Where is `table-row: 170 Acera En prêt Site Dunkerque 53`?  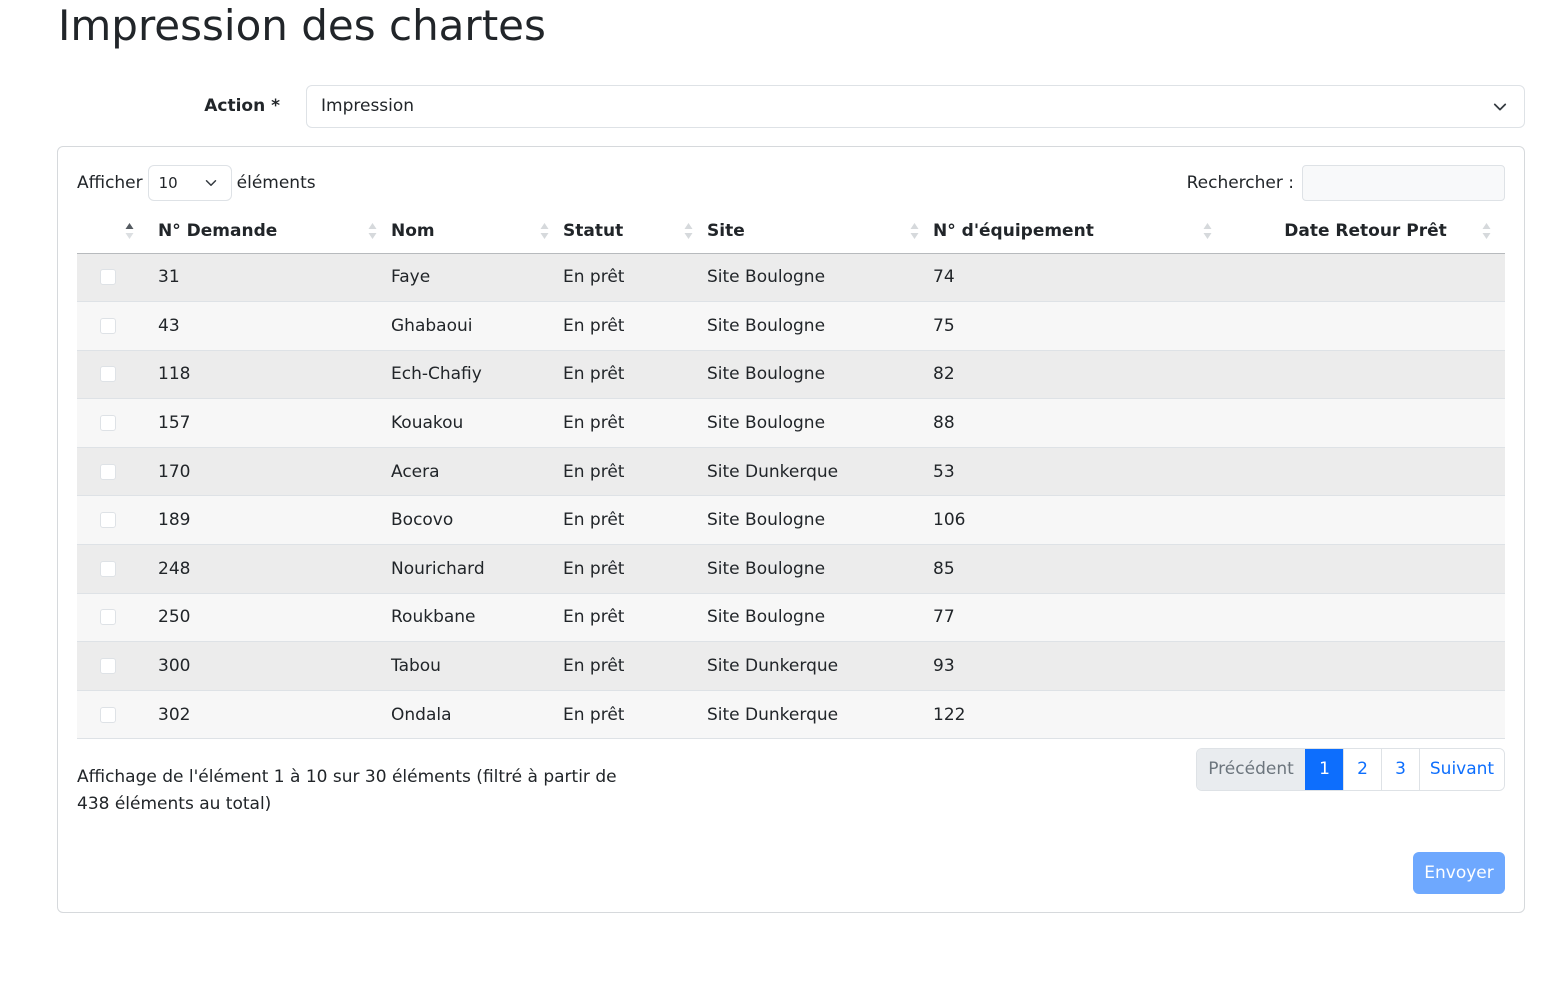 table-row: 170 Acera En prêt Site Dunkerque 53 is located at coordinates (791, 472).